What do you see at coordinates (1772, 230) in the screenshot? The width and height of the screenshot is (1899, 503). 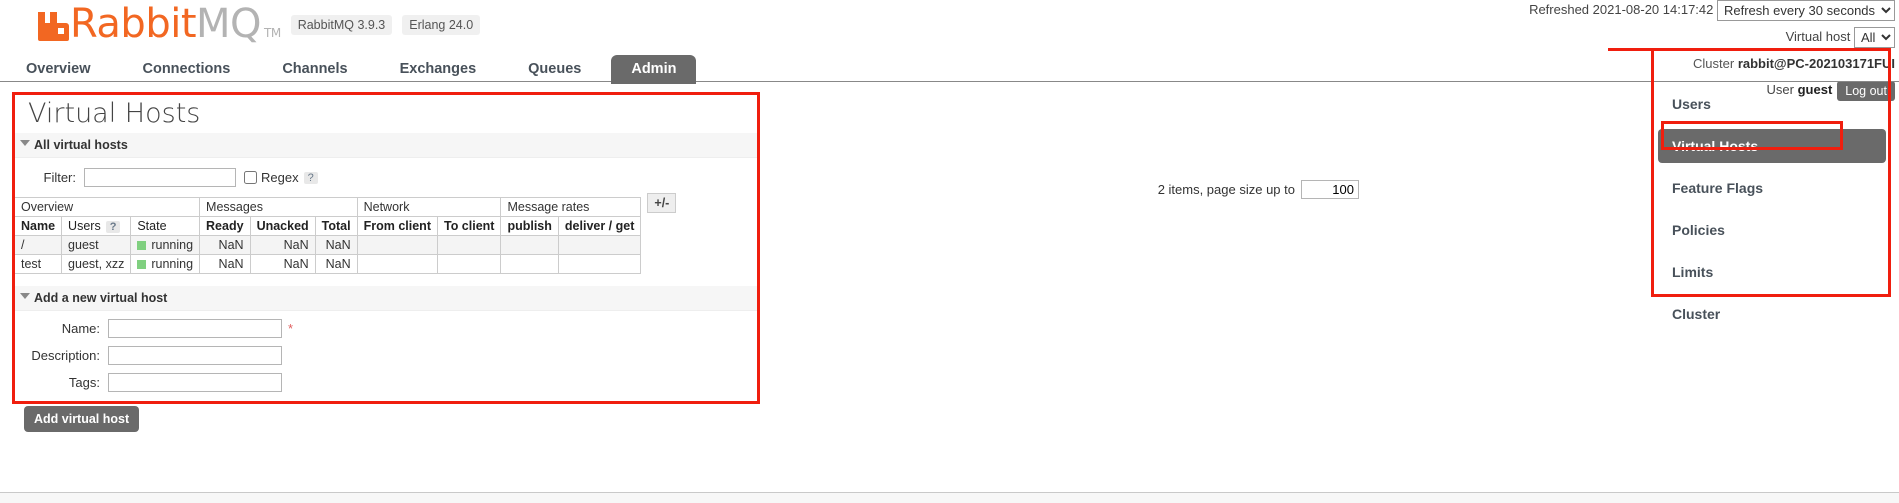 I see `sidebar-item-policies: Policies` at bounding box center [1772, 230].